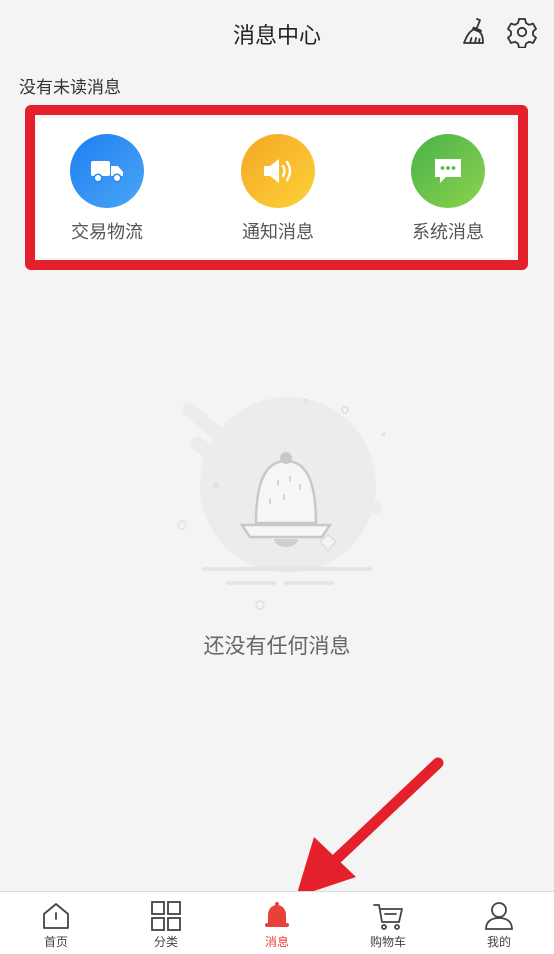 The image size is (554, 954). I want to click on tab-cart: 购物车, so click(388, 923).